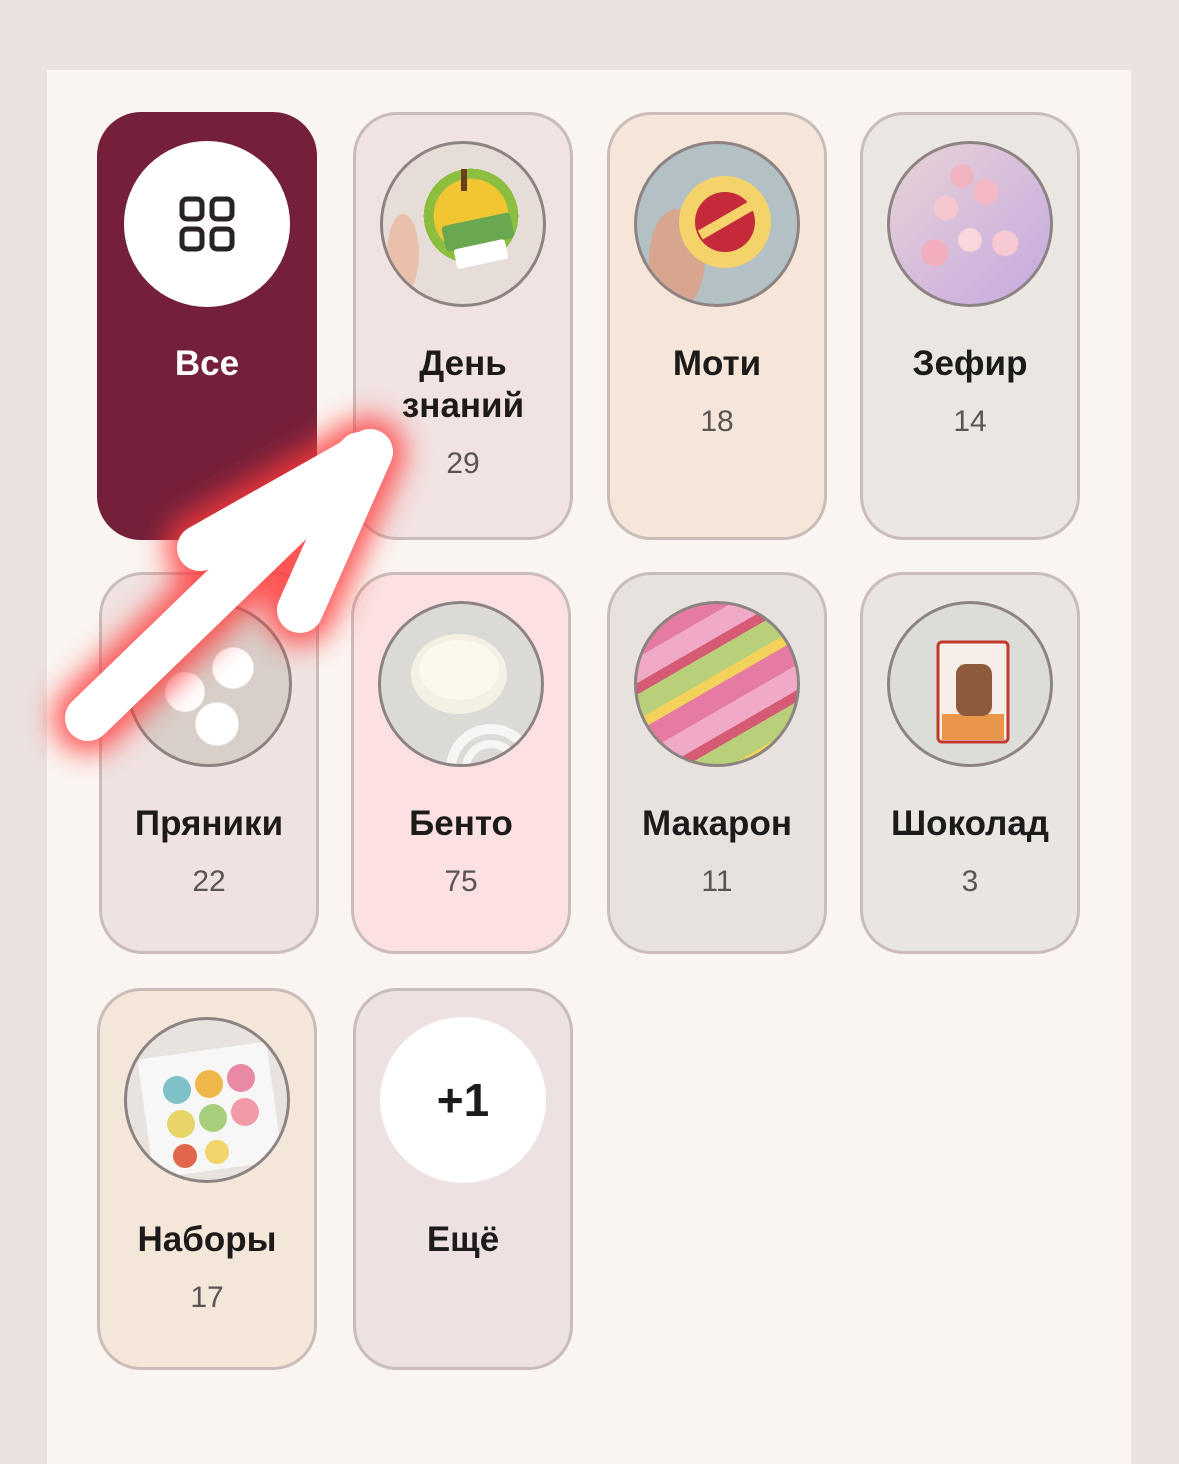  What do you see at coordinates (970, 823) in the screenshot?
I see `category-label: Шоколад` at bounding box center [970, 823].